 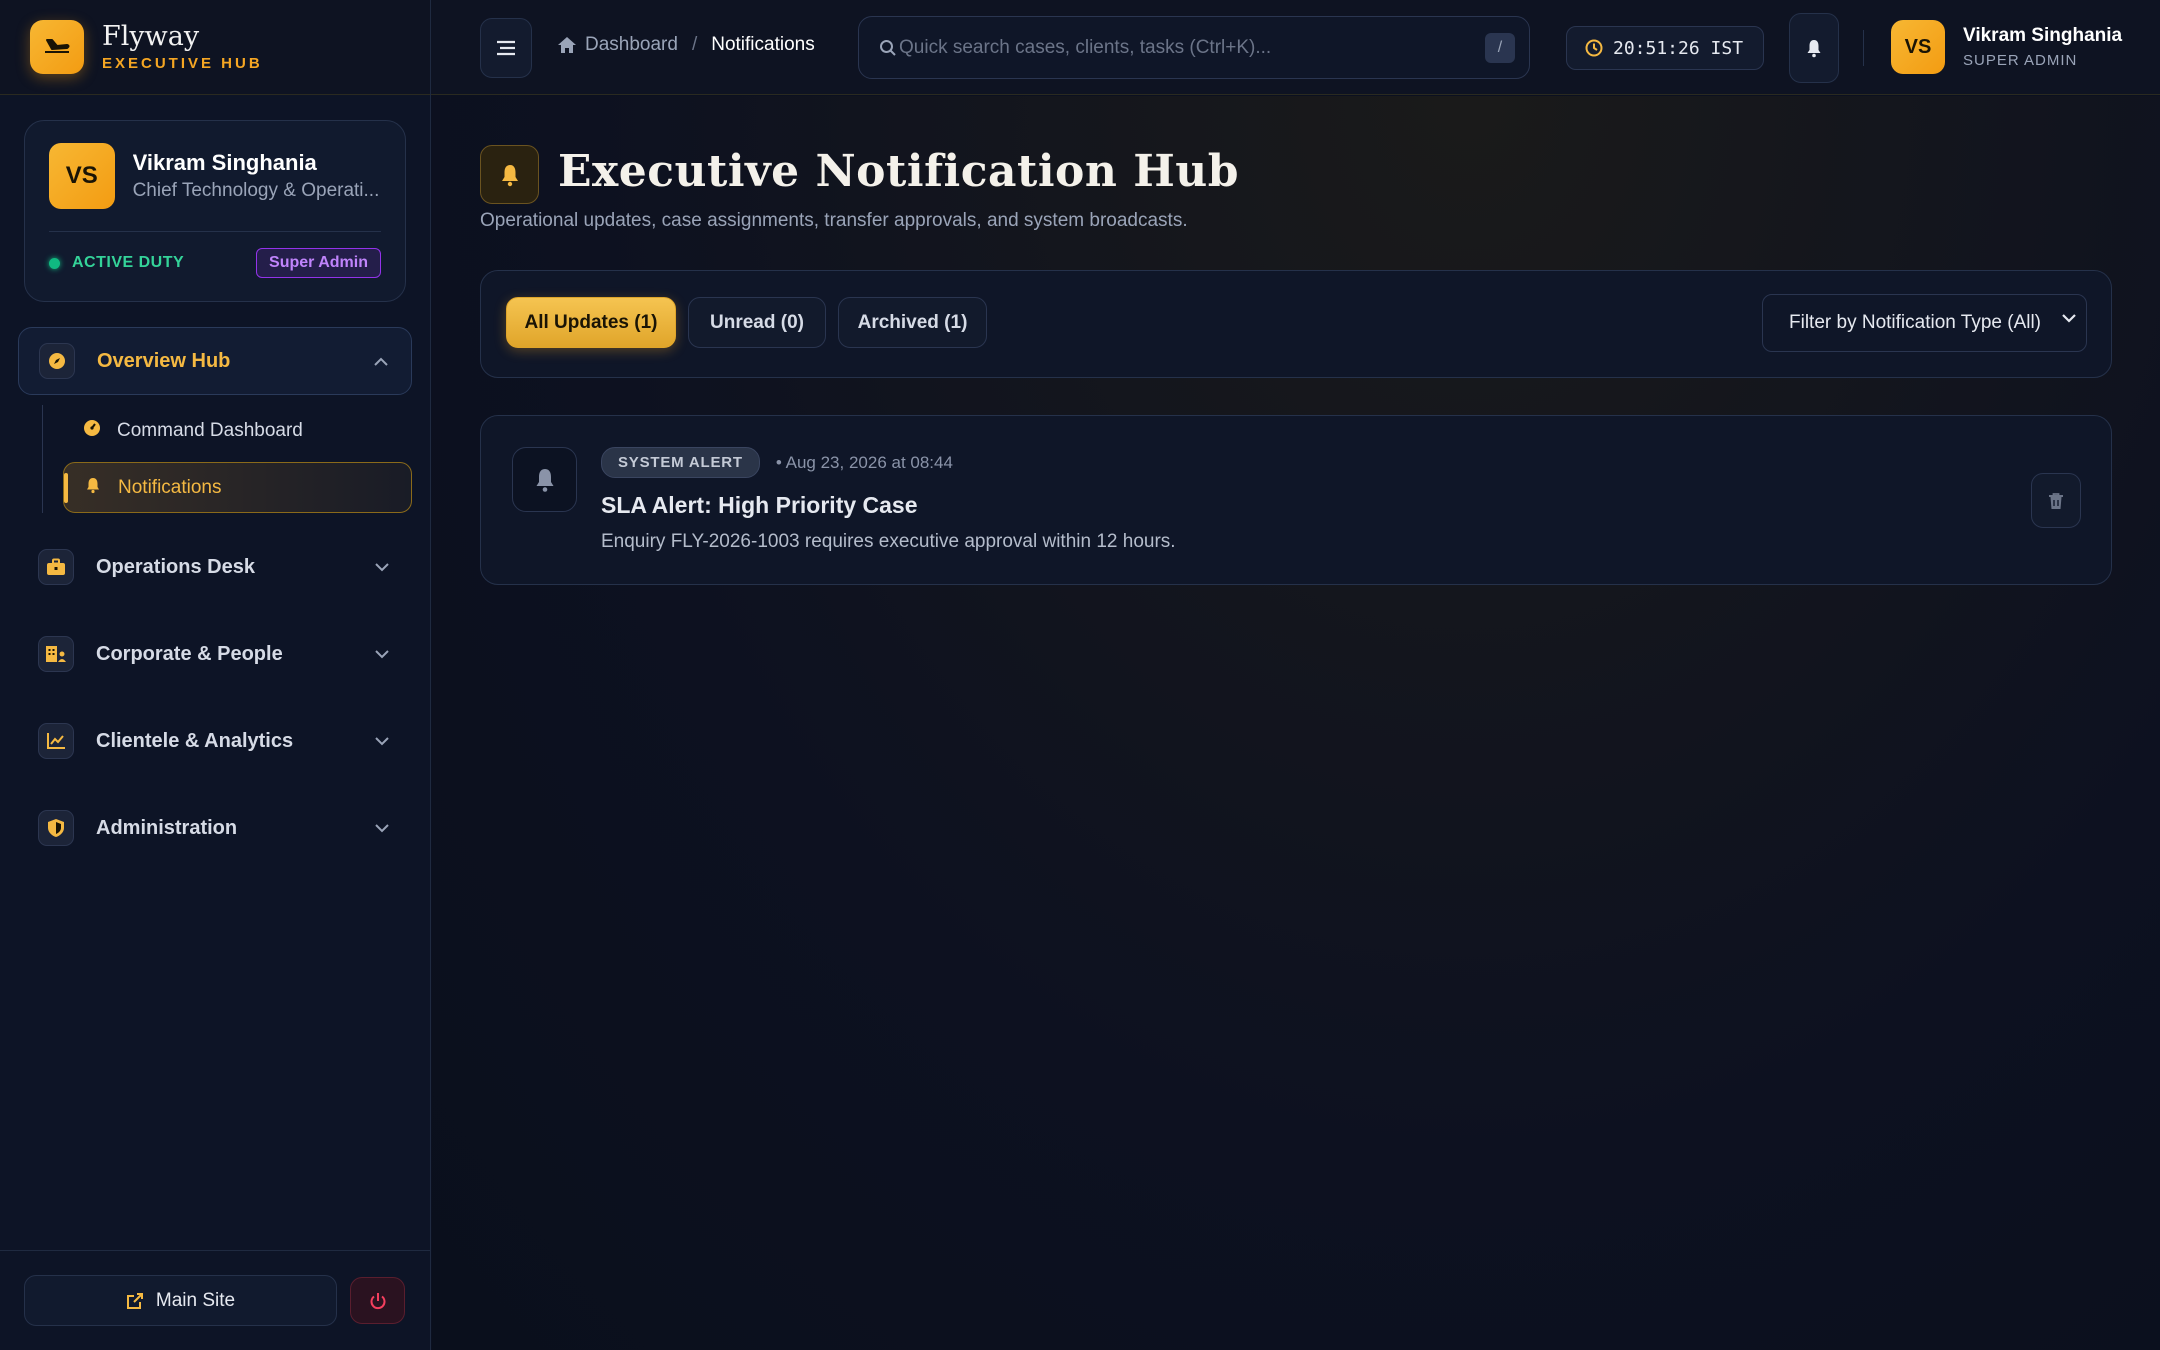 I want to click on notification-type-value: Filter by Notification Type (All), so click(x=1915, y=322).